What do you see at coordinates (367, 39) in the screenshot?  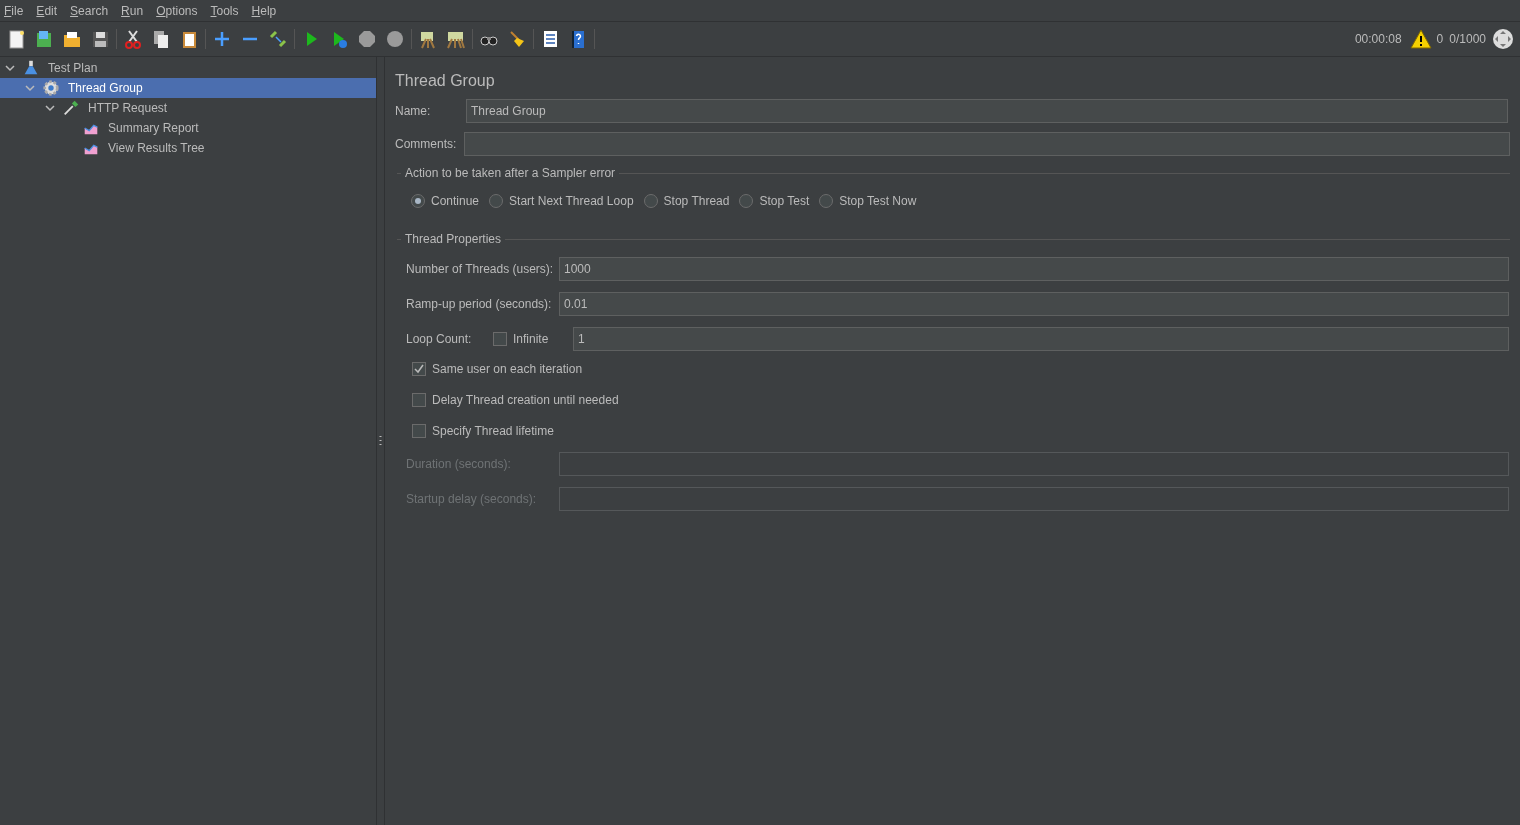 I see `stop-icon` at bounding box center [367, 39].